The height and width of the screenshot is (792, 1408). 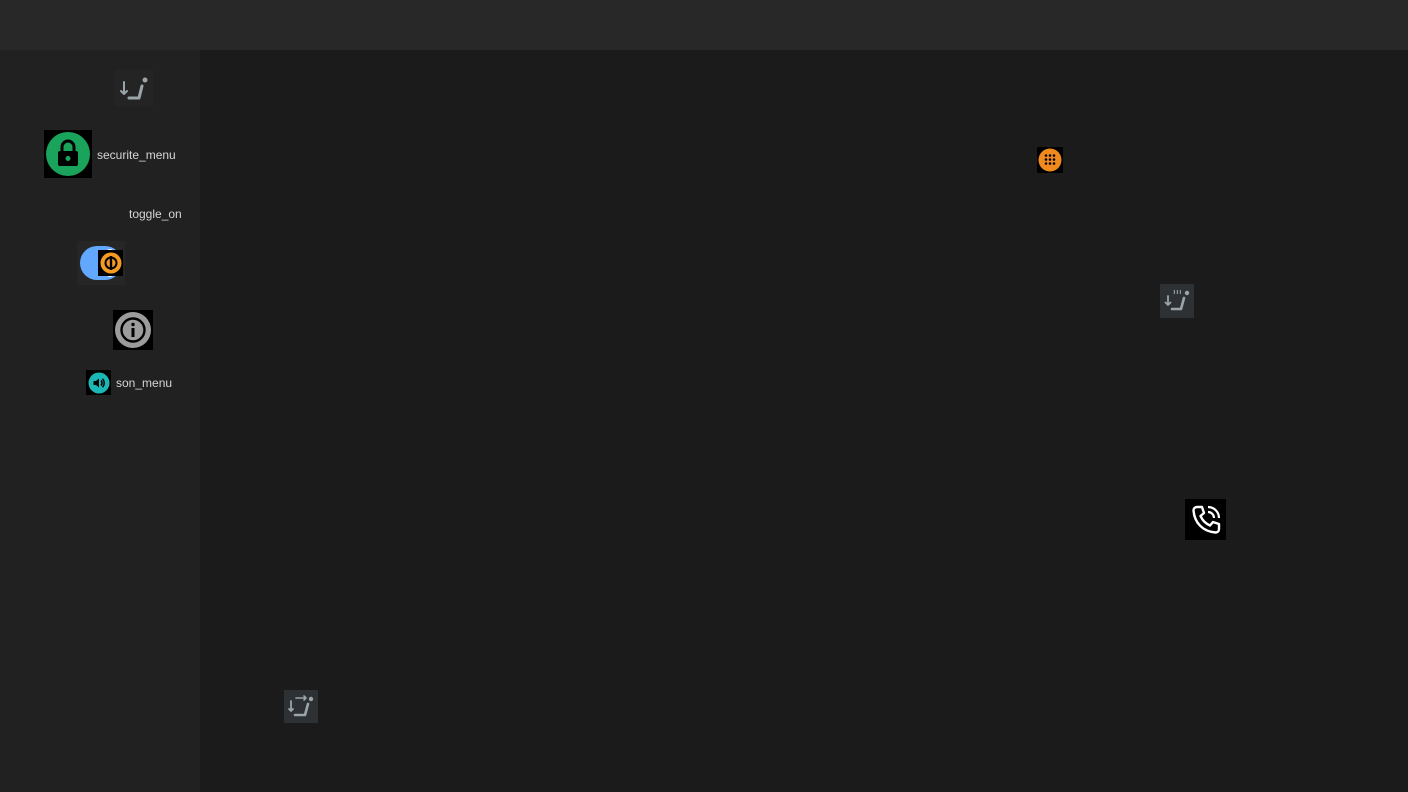 I want to click on top-bar, so click(x=704, y=25).